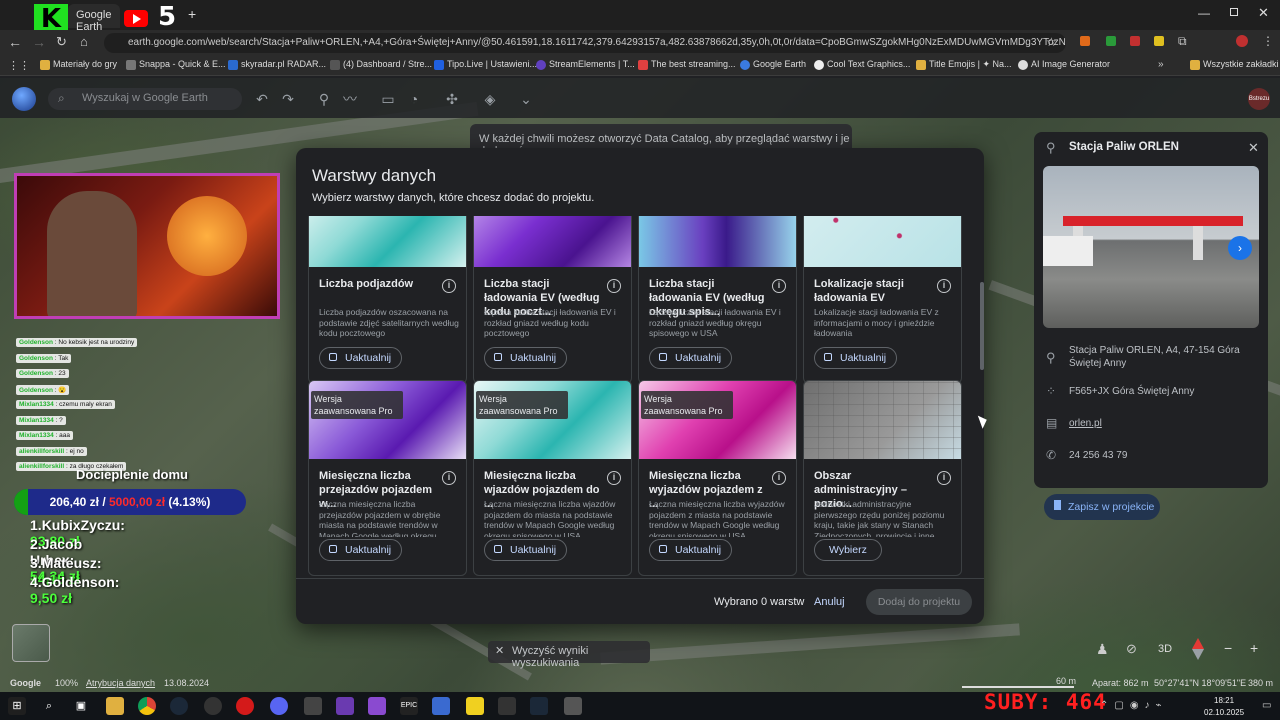 Image resolution: width=1280 pixels, height=720 pixels. What do you see at coordinates (1064, 64) in the screenshot?
I see `bookmark-item: AI Image Generator` at bounding box center [1064, 64].